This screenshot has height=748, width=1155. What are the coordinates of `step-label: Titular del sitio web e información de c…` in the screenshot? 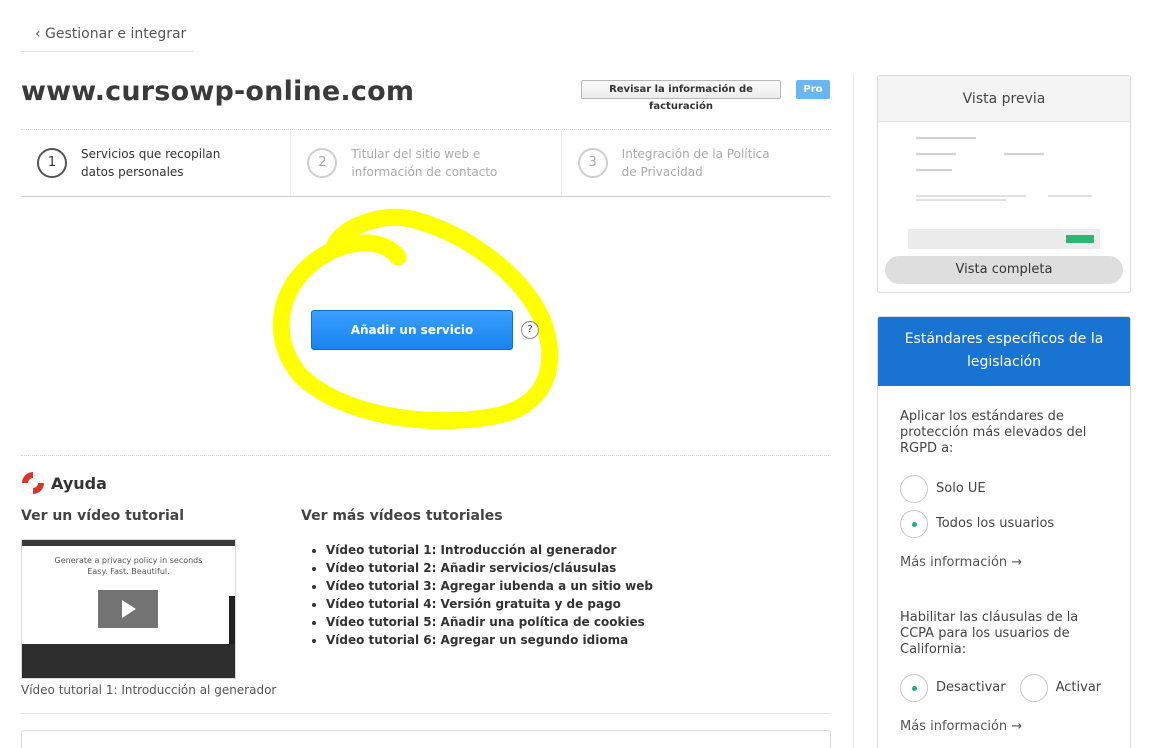 It's located at (424, 163).